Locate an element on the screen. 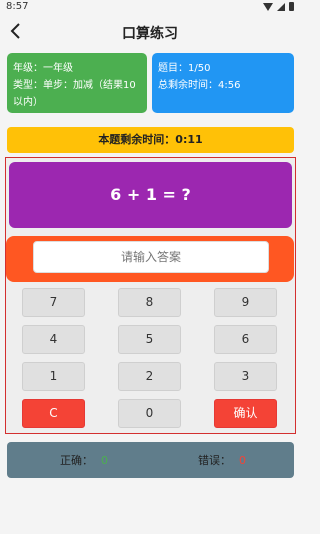 The height and width of the screenshot is (534, 320). key-8: 8 is located at coordinates (149, 302).